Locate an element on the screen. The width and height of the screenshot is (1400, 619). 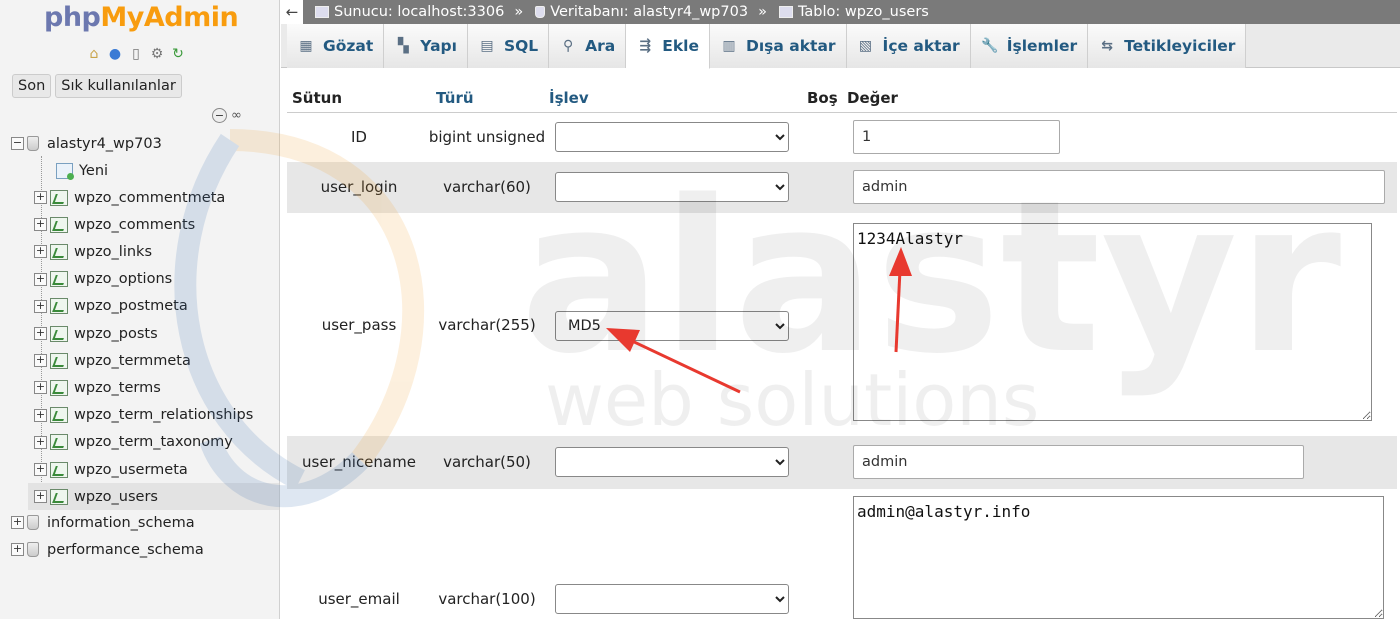
tab-import: ▧ İçe aktar is located at coordinates (908, 46).